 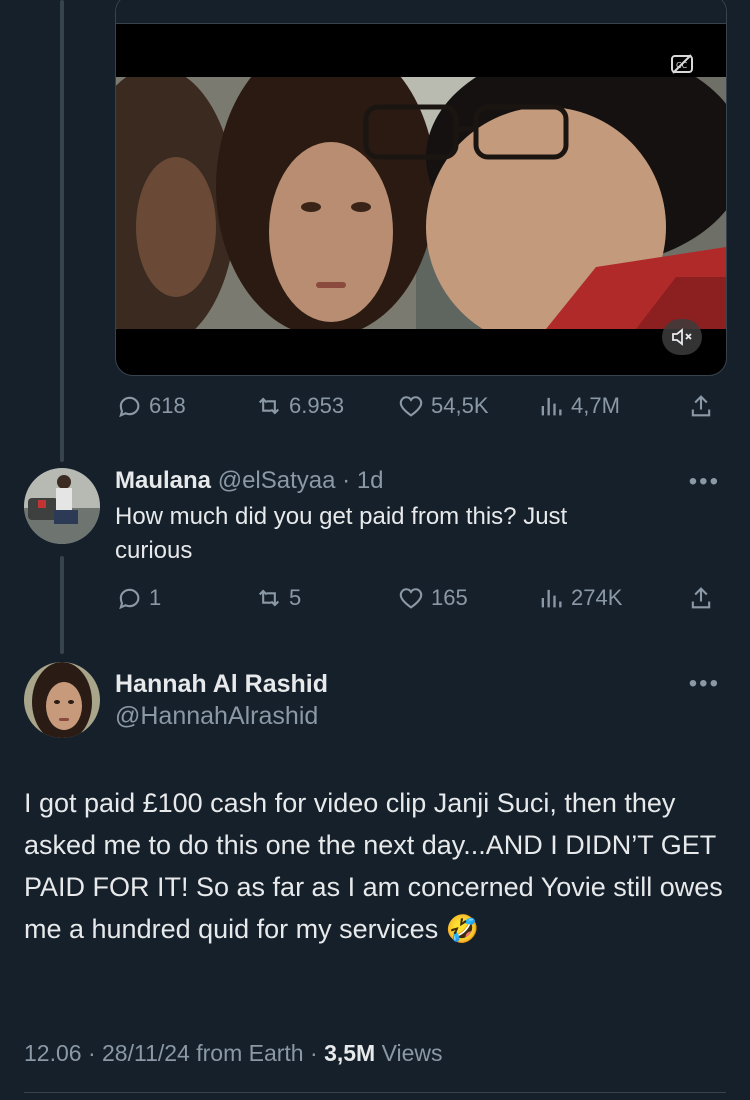 I want to click on reply-like-count: 165, so click(x=449, y=597).